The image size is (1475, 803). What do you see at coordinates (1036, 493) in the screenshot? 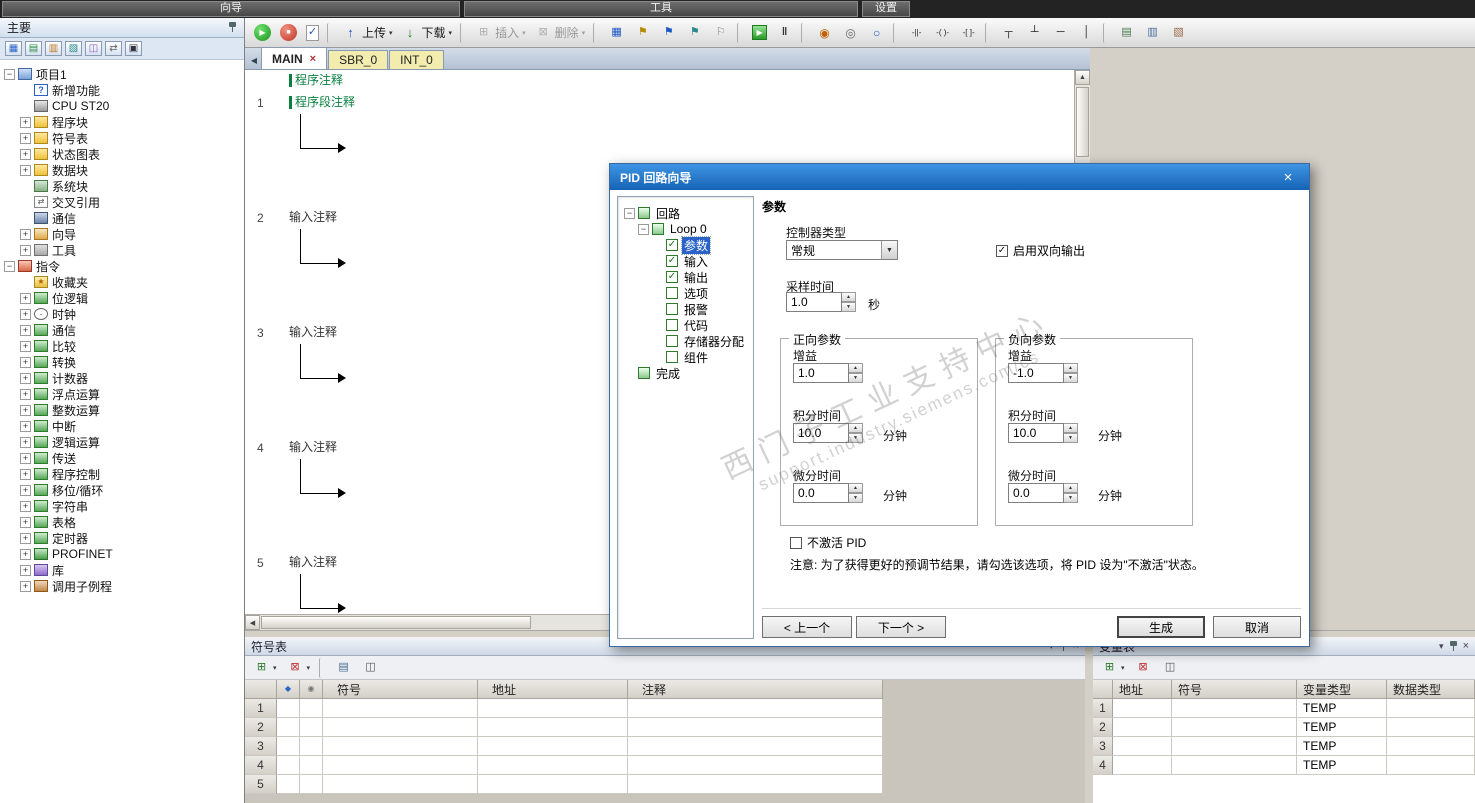
I see `reverse-derivative-field` at bounding box center [1036, 493].